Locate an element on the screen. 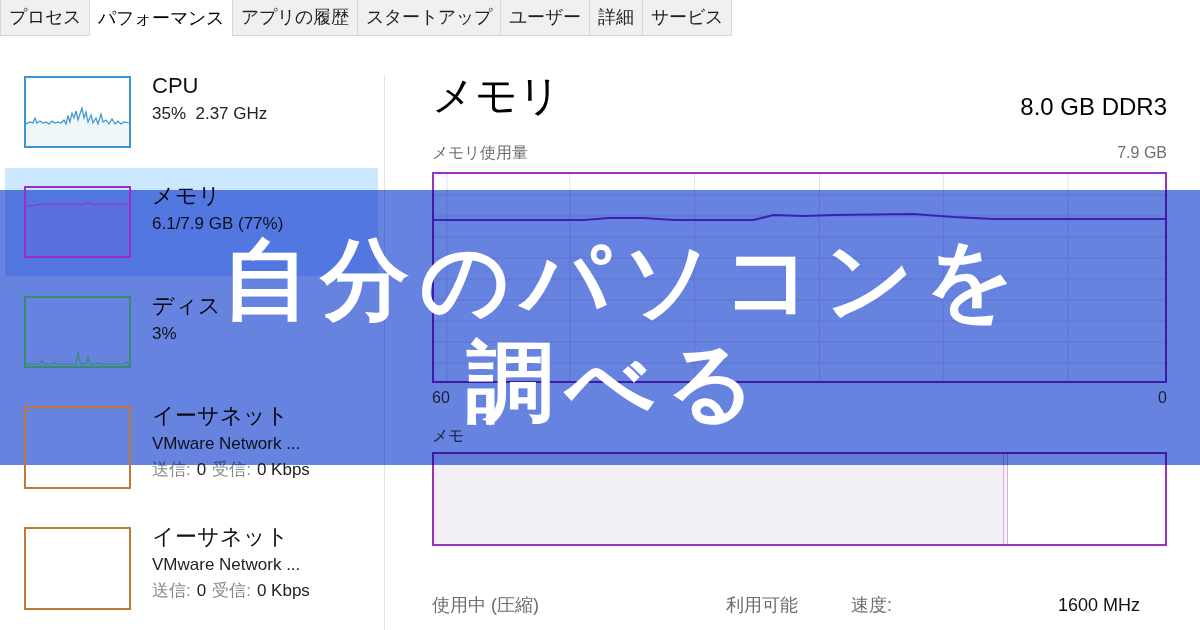  composition-label: メモ is located at coordinates (448, 436).